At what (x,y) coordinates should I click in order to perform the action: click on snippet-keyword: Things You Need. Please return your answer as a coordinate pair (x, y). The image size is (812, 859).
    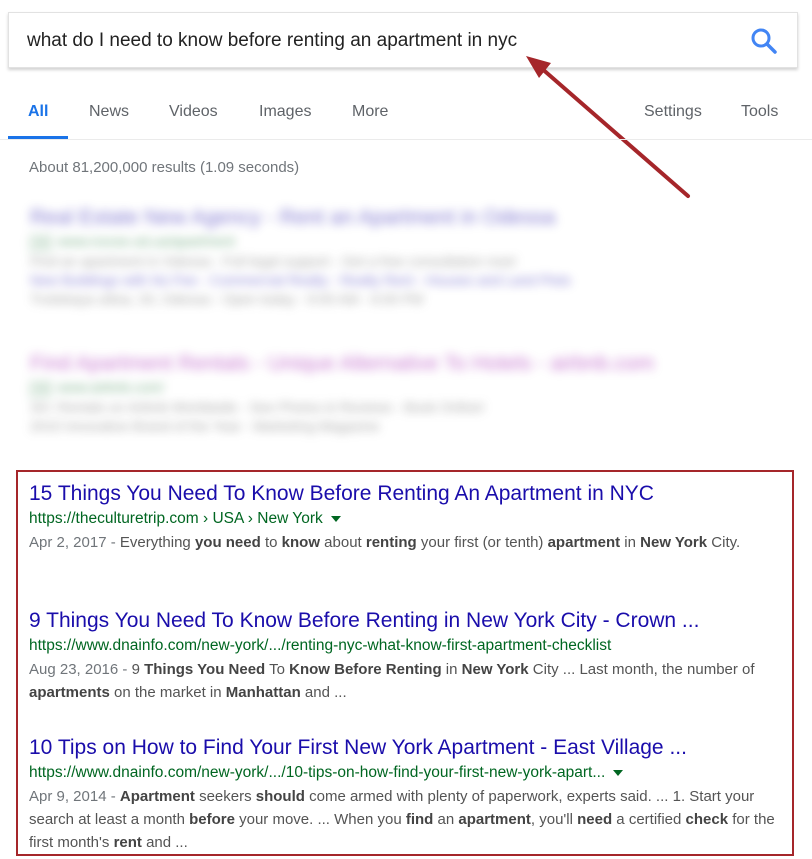
    Looking at the image, I should click on (205, 669).